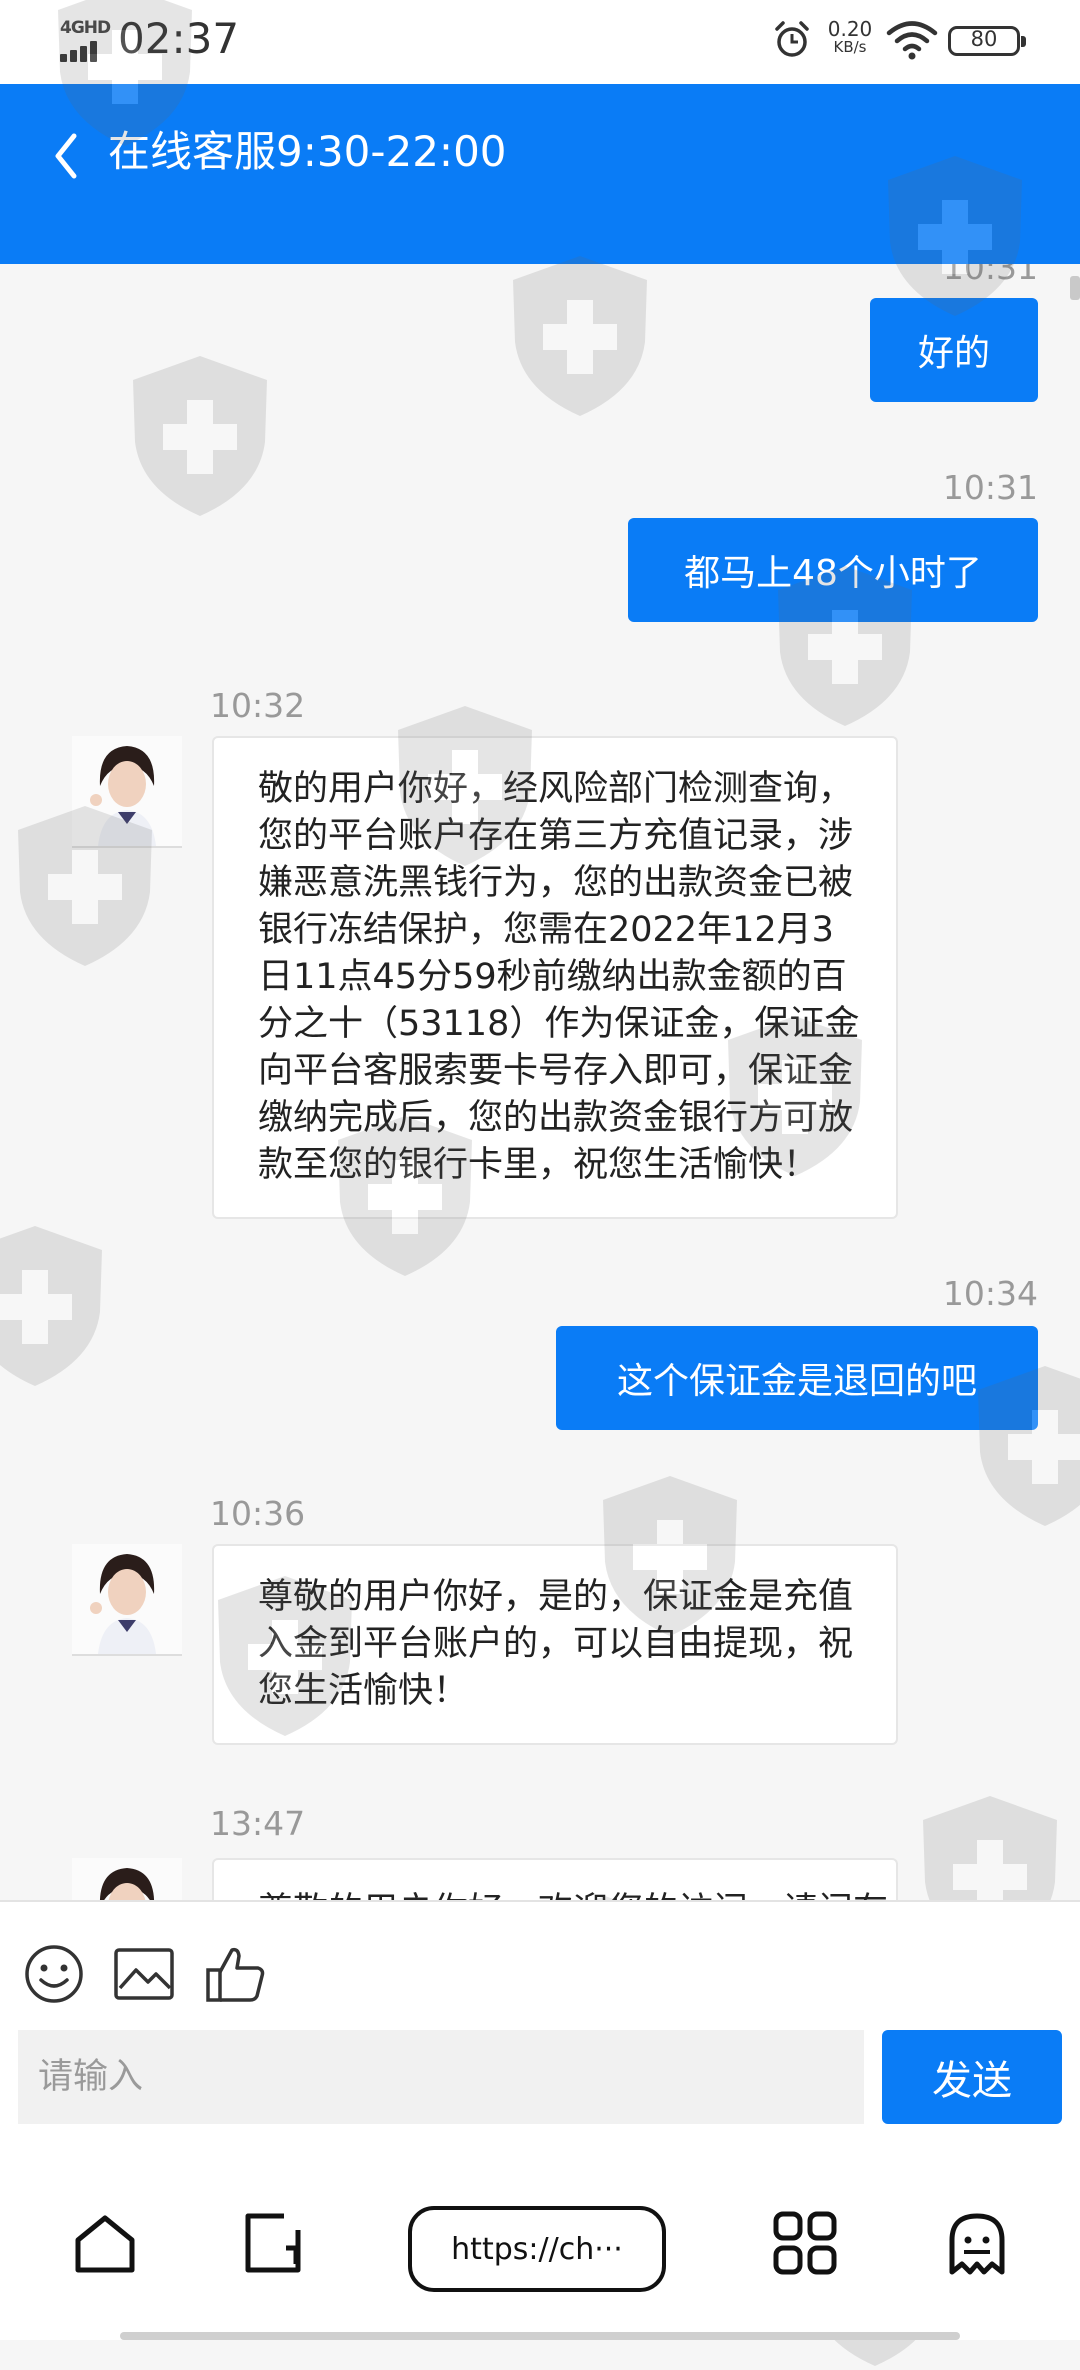 This screenshot has height=2370, width=1080. I want to click on browser-toolbar: https://ch···, so click(540, 2240).